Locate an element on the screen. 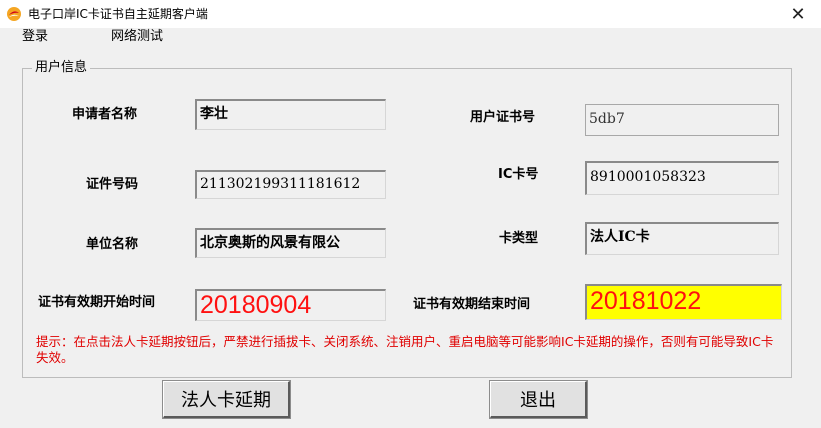 Image resolution: width=821 pixels, height=428 pixels. card-type-field: 法人IC卡 is located at coordinates (682, 238).